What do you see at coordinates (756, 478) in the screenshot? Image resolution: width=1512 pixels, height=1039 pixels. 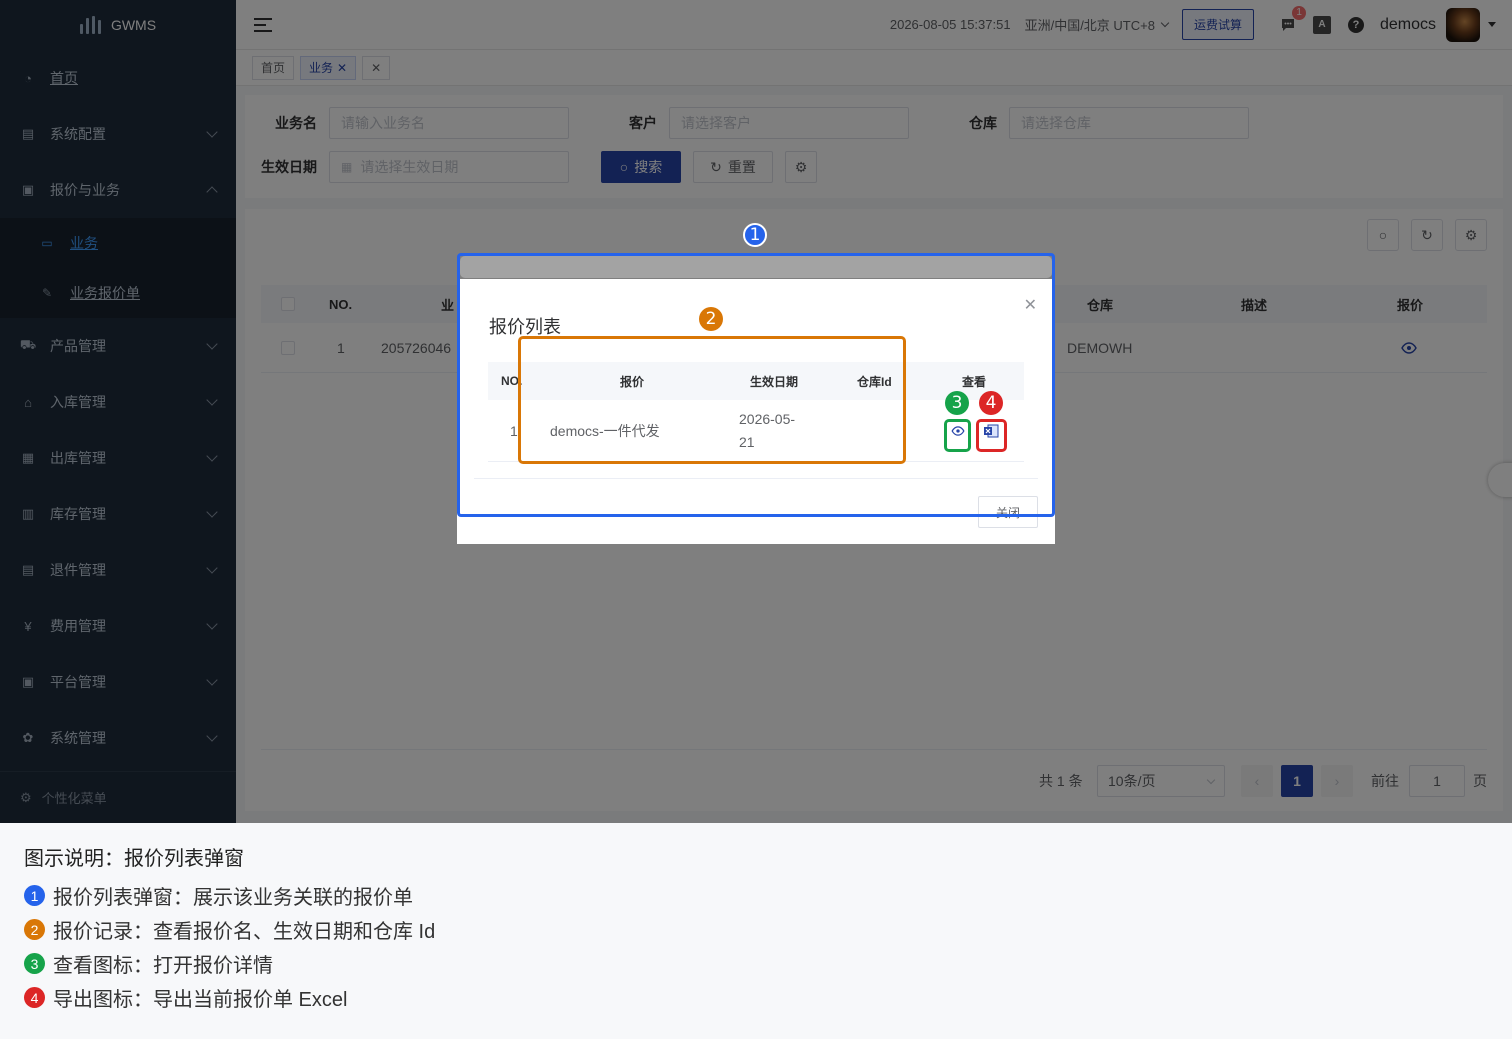 I see `dialog-divider` at bounding box center [756, 478].